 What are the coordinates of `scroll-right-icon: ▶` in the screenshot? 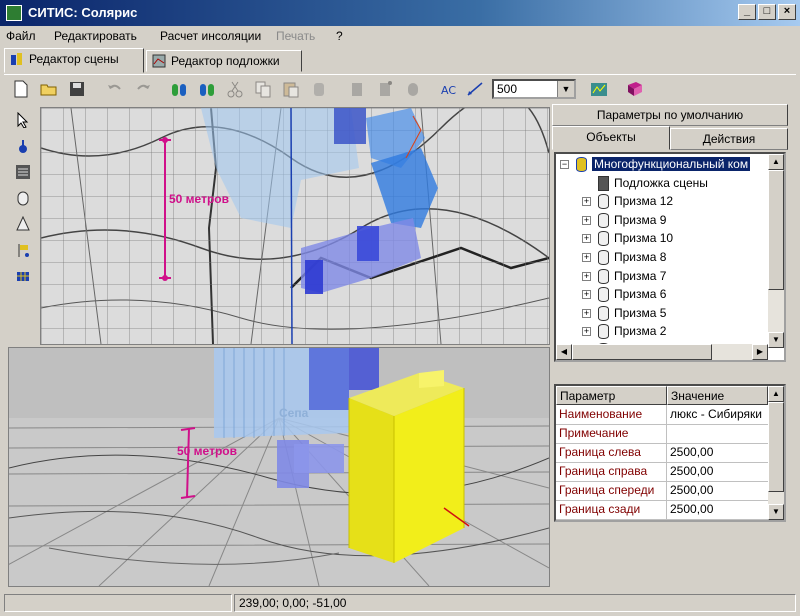 It's located at (760, 352).